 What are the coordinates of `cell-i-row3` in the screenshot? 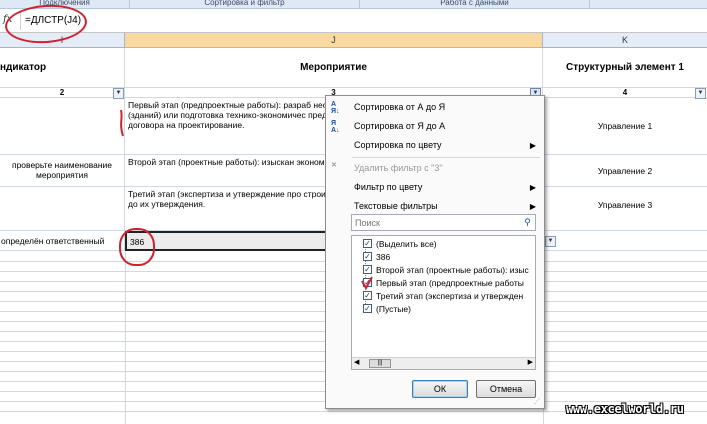 It's located at (62, 209).